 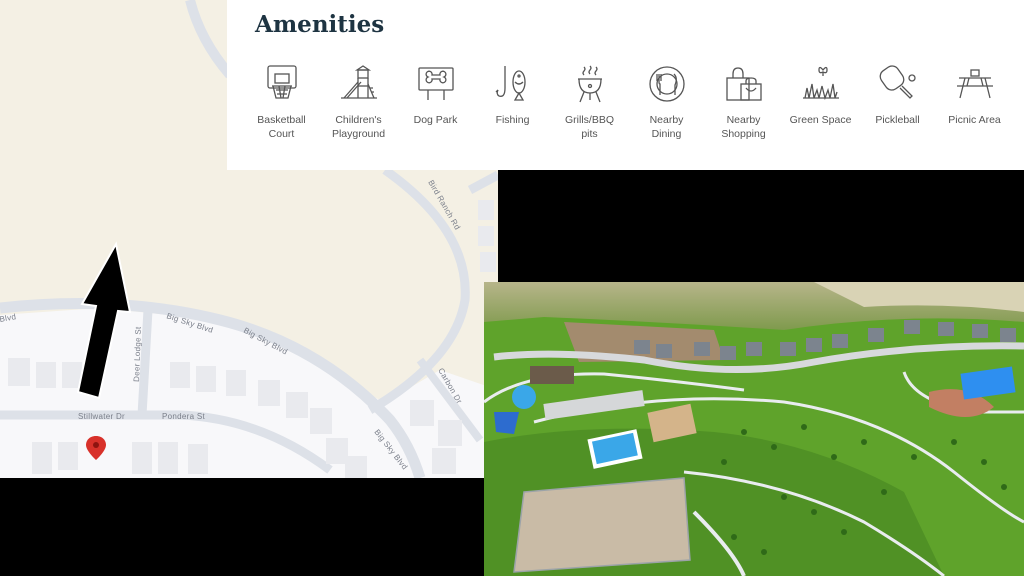 I want to click on basketball-hoop-icon, so click(x=282, y=84).